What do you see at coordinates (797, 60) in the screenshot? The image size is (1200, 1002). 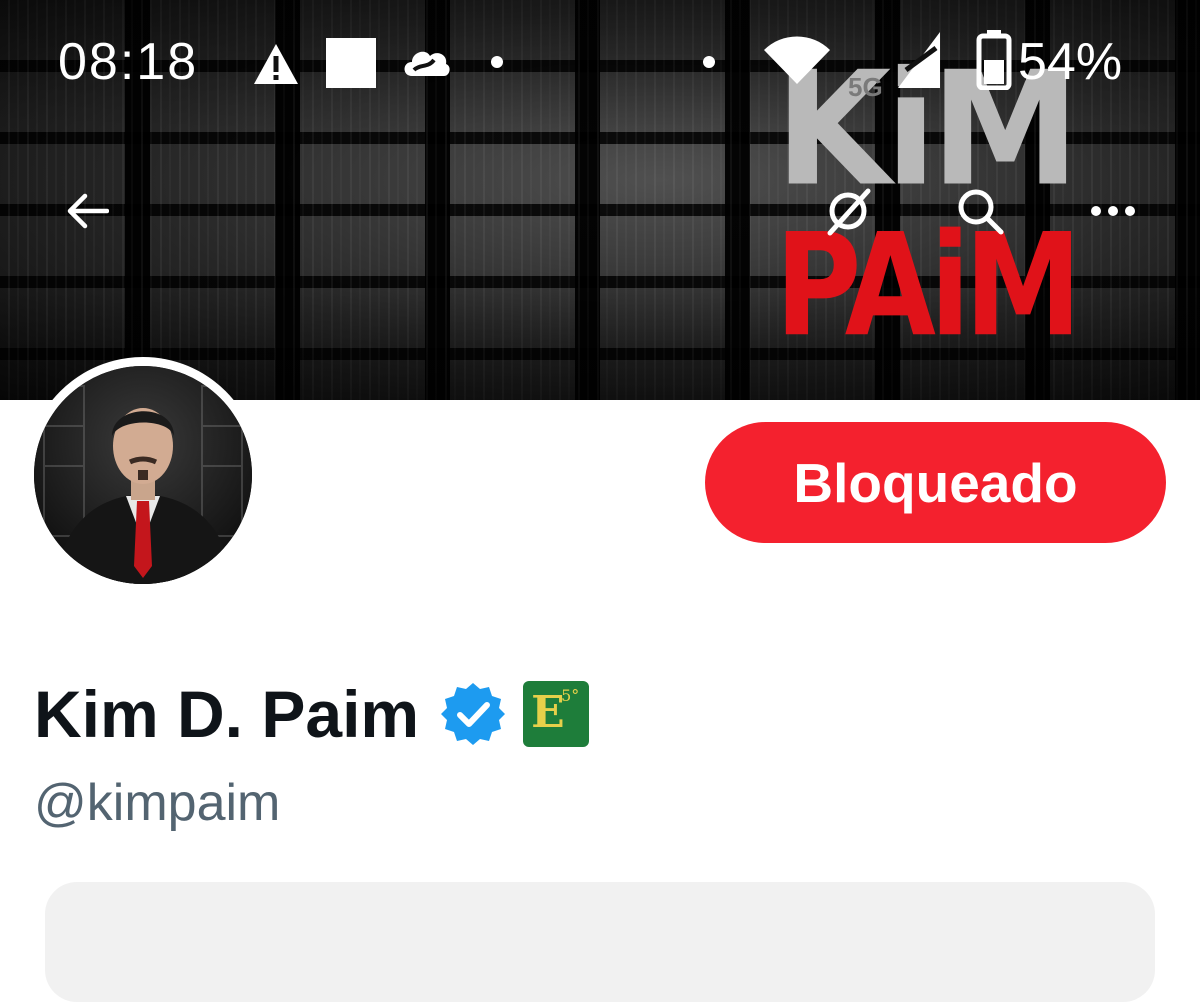 I see `wifi-icon` at bounding box center [797, 60].